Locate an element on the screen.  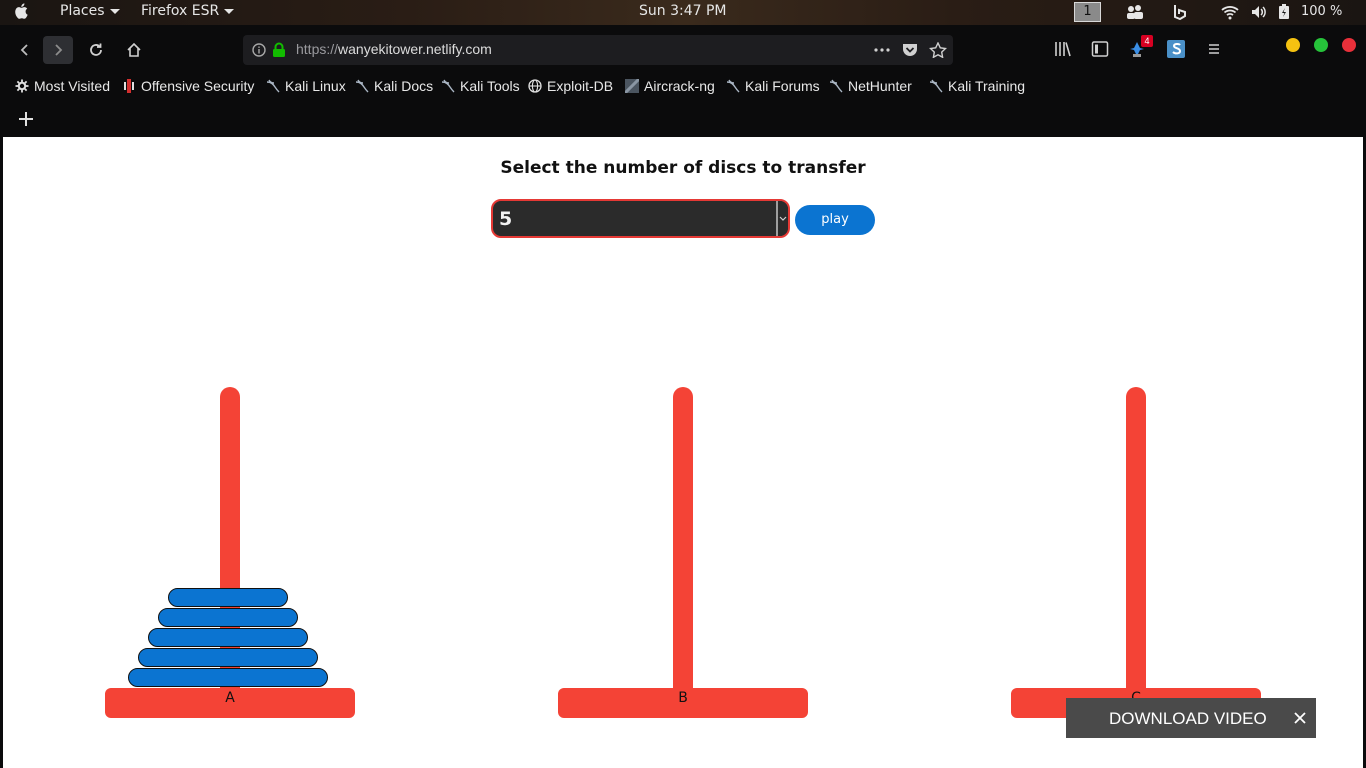
url-text: https://wanyekitower.netlify.com is located at coordinates (394, 49).